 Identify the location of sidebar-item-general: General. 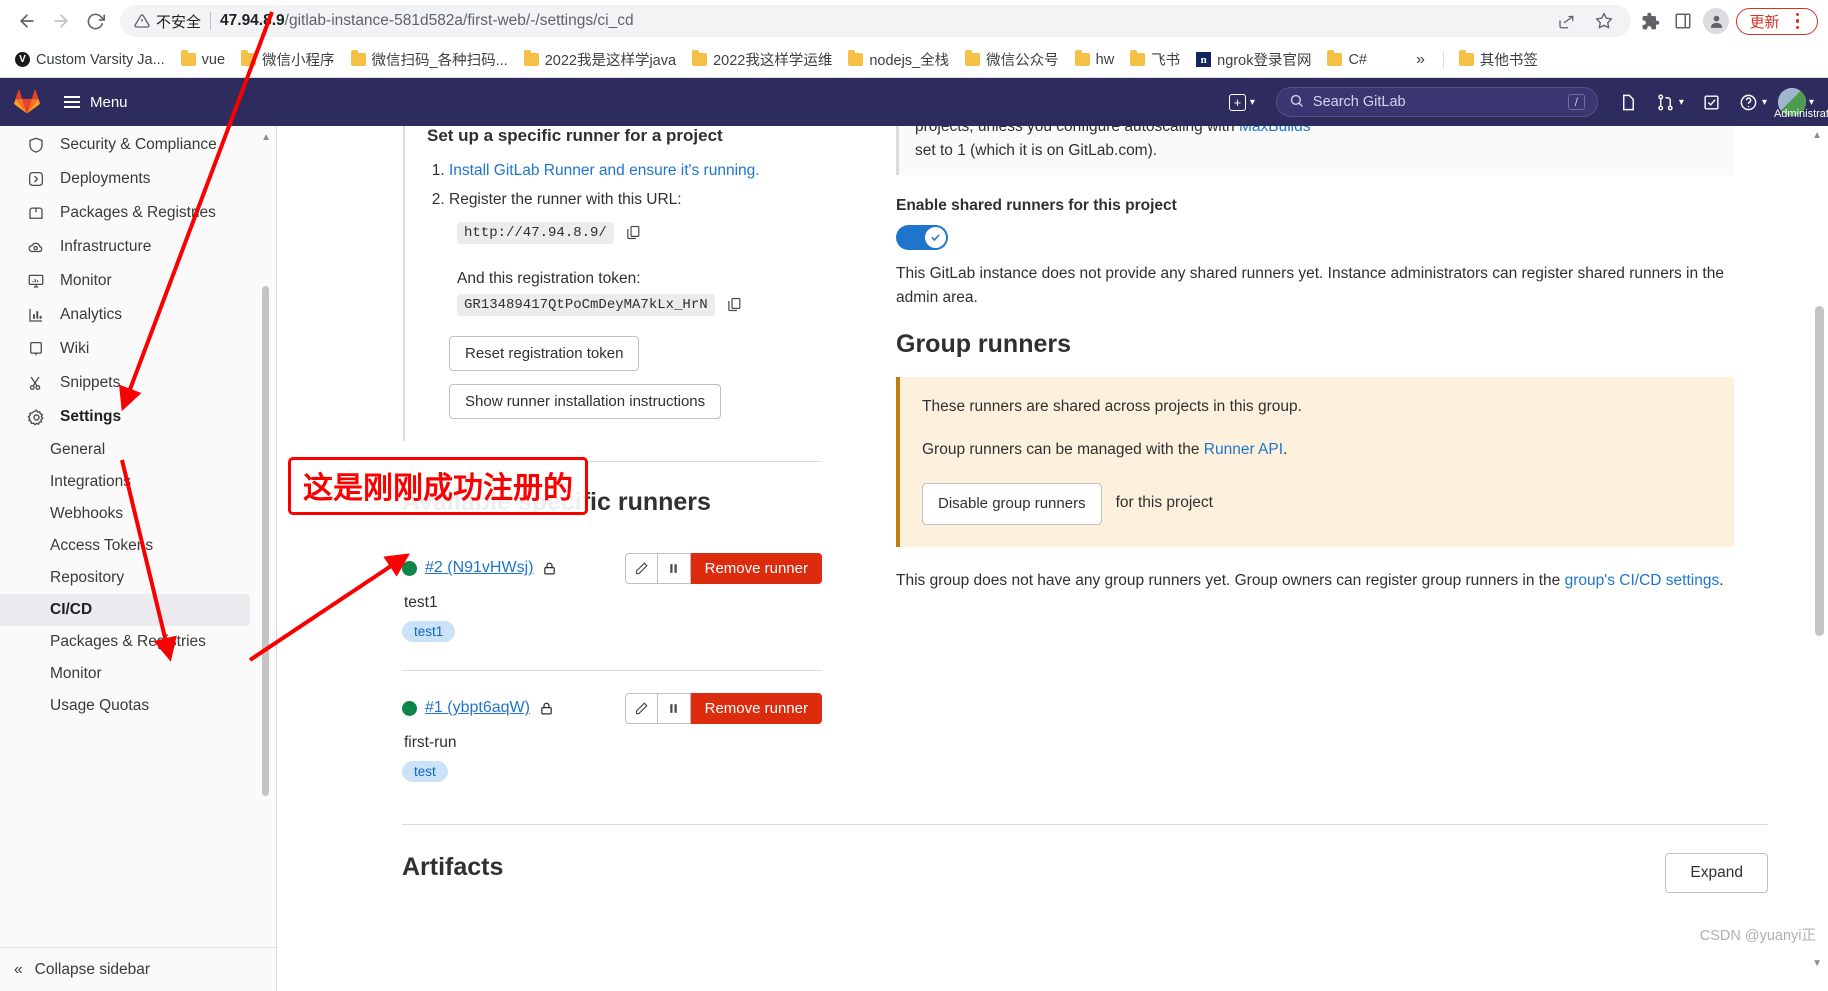
(138, 450).